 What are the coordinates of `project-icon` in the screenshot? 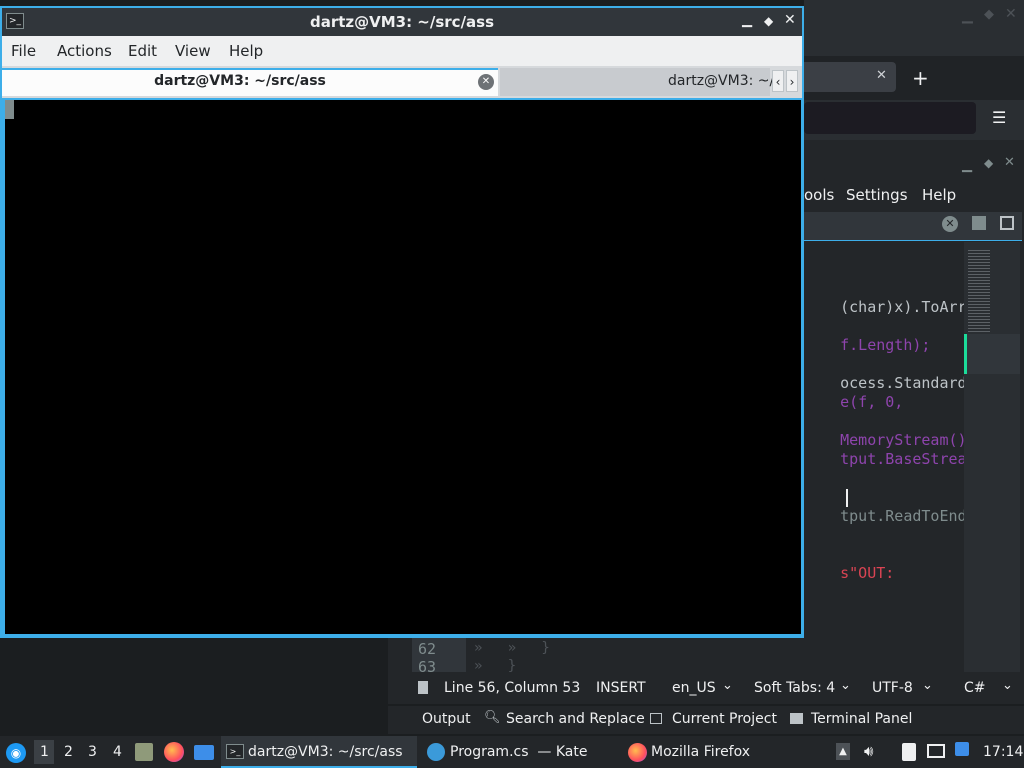 It's located at (656, 718).